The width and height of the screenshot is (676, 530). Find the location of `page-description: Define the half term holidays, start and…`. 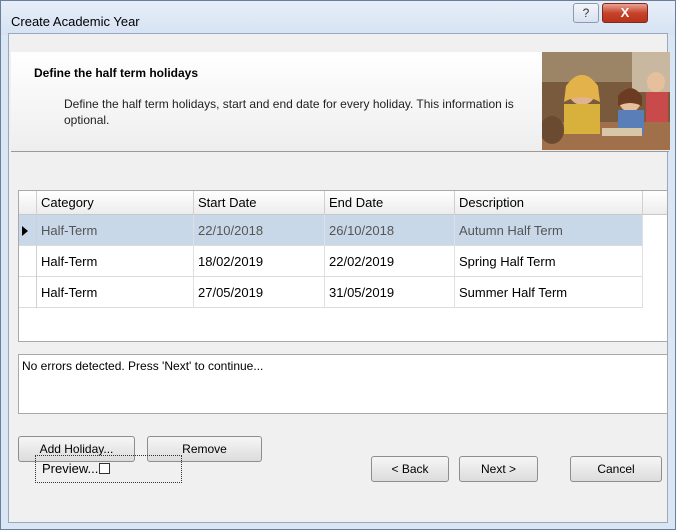

page-description: Define the half term holidays, start and… is located at coordinates (289, 112).